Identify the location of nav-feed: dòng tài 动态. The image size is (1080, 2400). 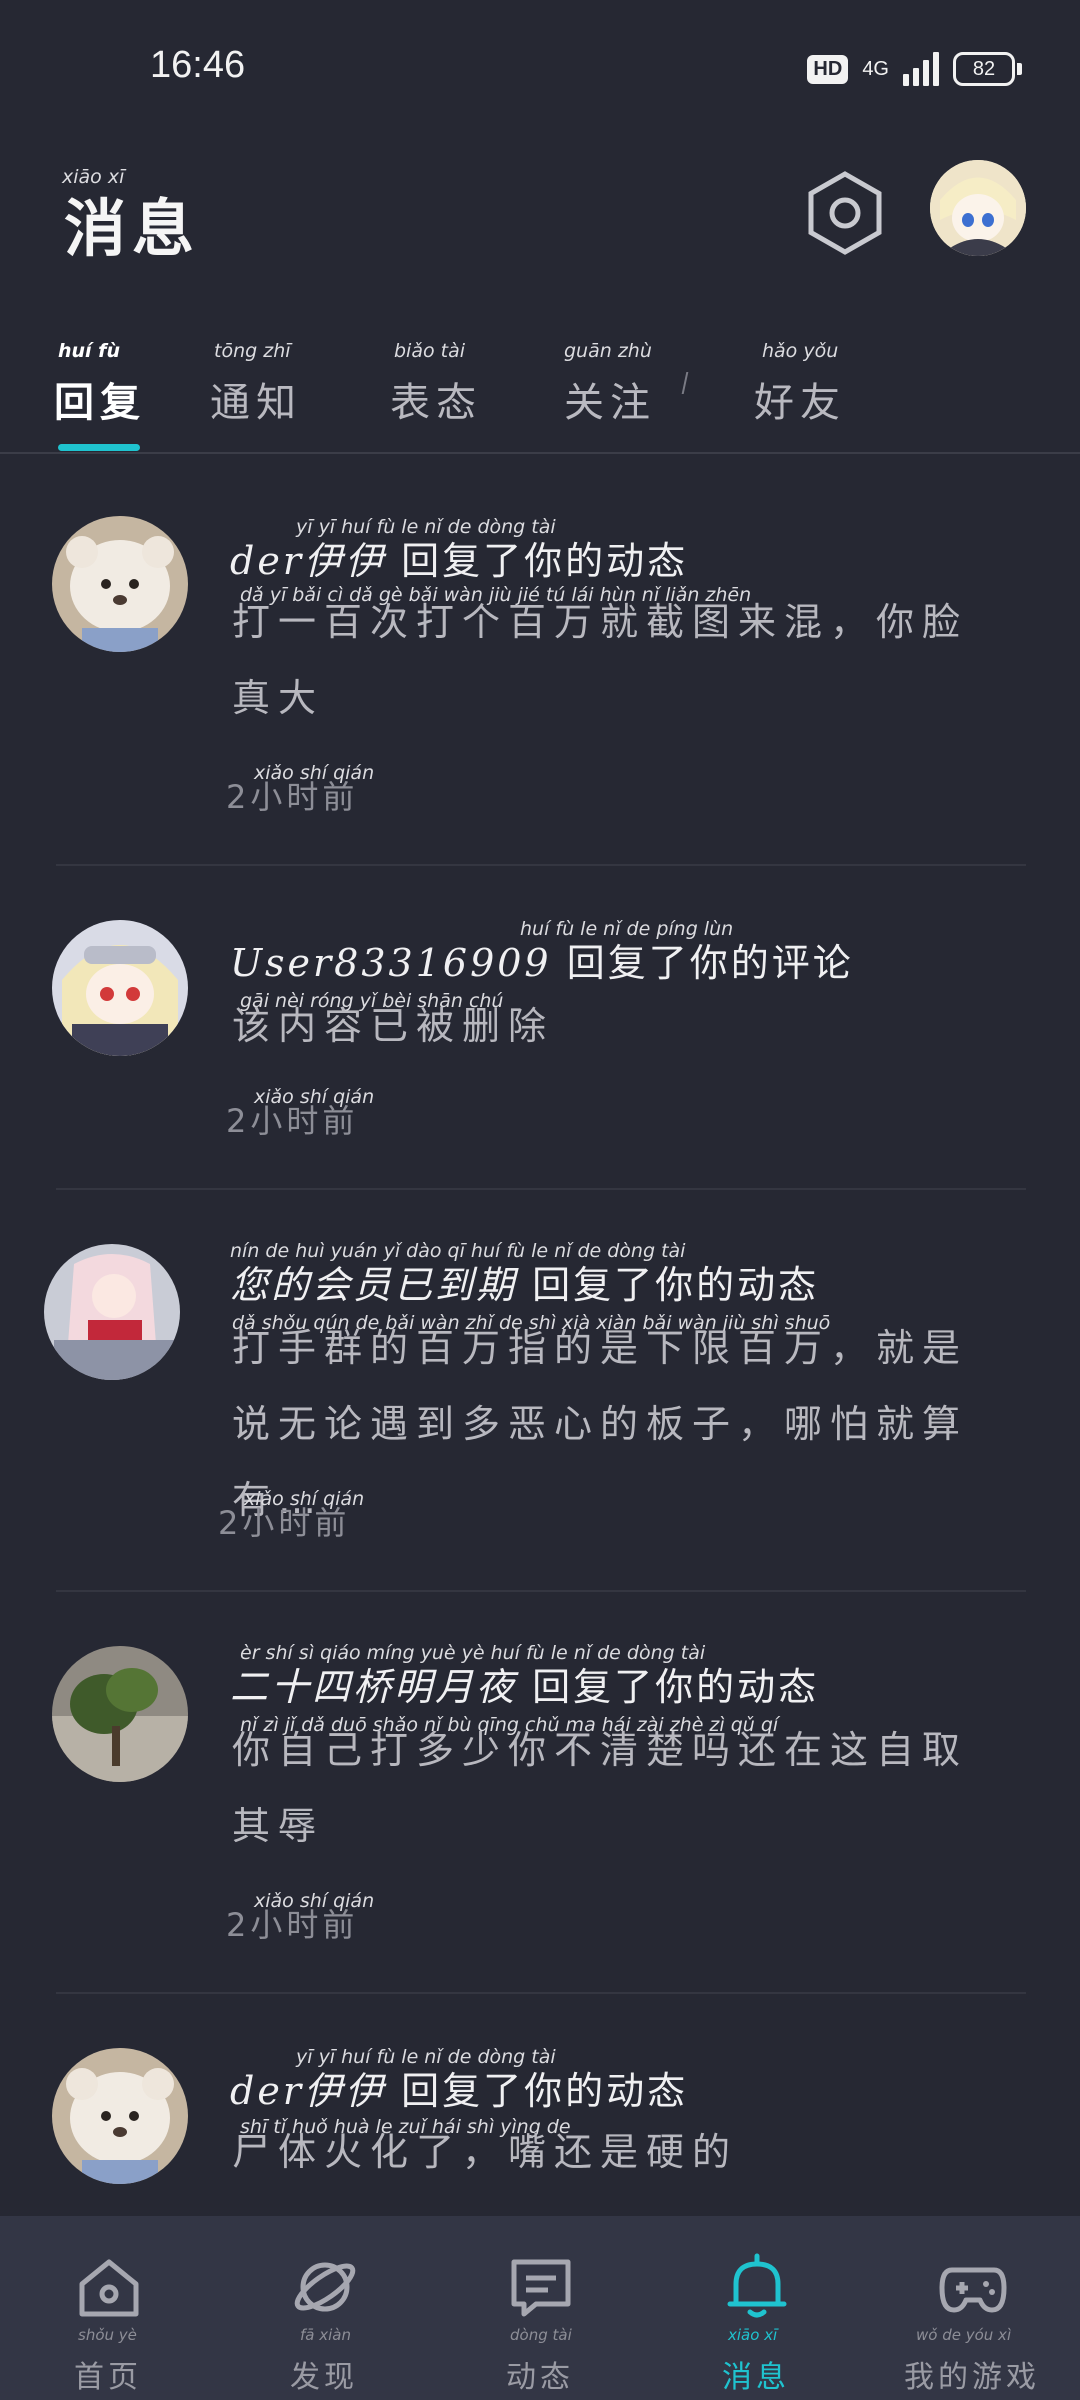
(540, 2308).